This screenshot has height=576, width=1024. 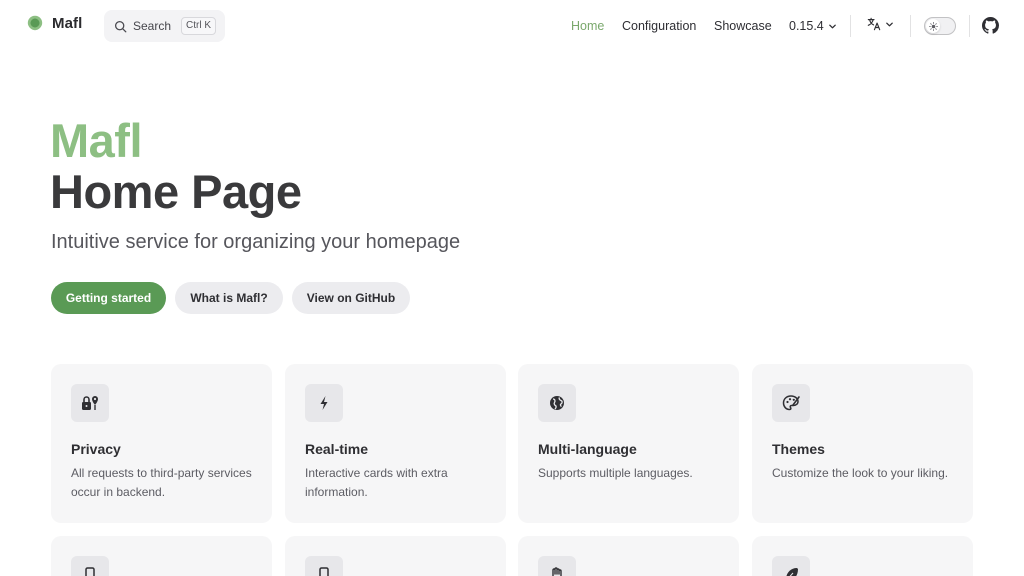 I want to click on mafl-logo-icon, so click(x=35, y=23).